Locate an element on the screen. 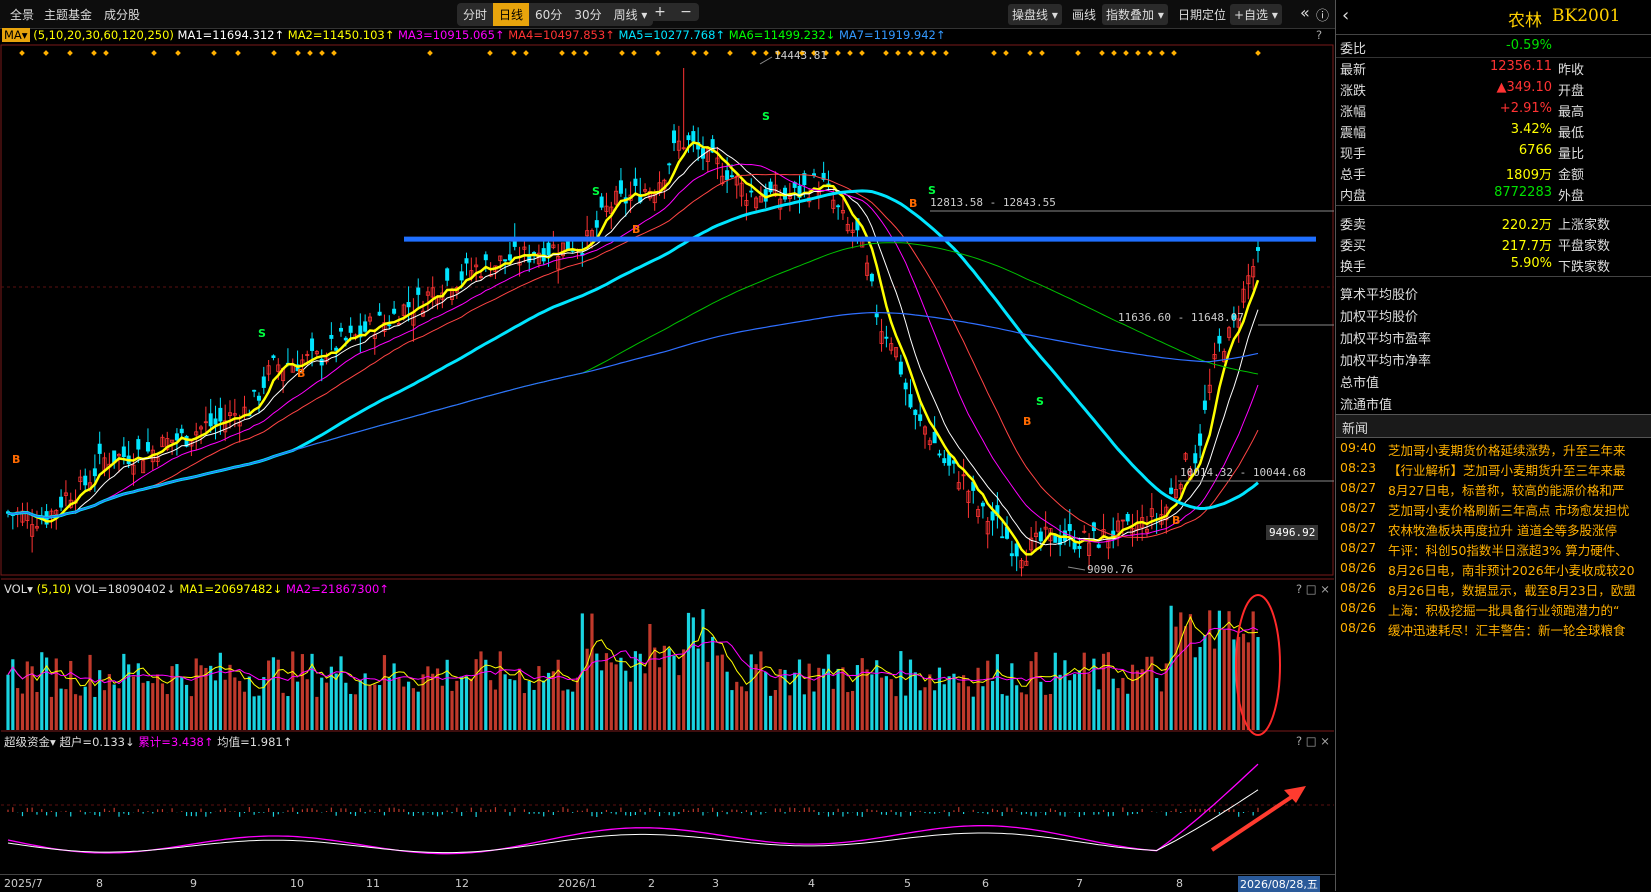  news-item: 08/26 缓冲迅速耗尽！汇丰警告：新一轮全球粮食 is located at coordinates (1493, 628).